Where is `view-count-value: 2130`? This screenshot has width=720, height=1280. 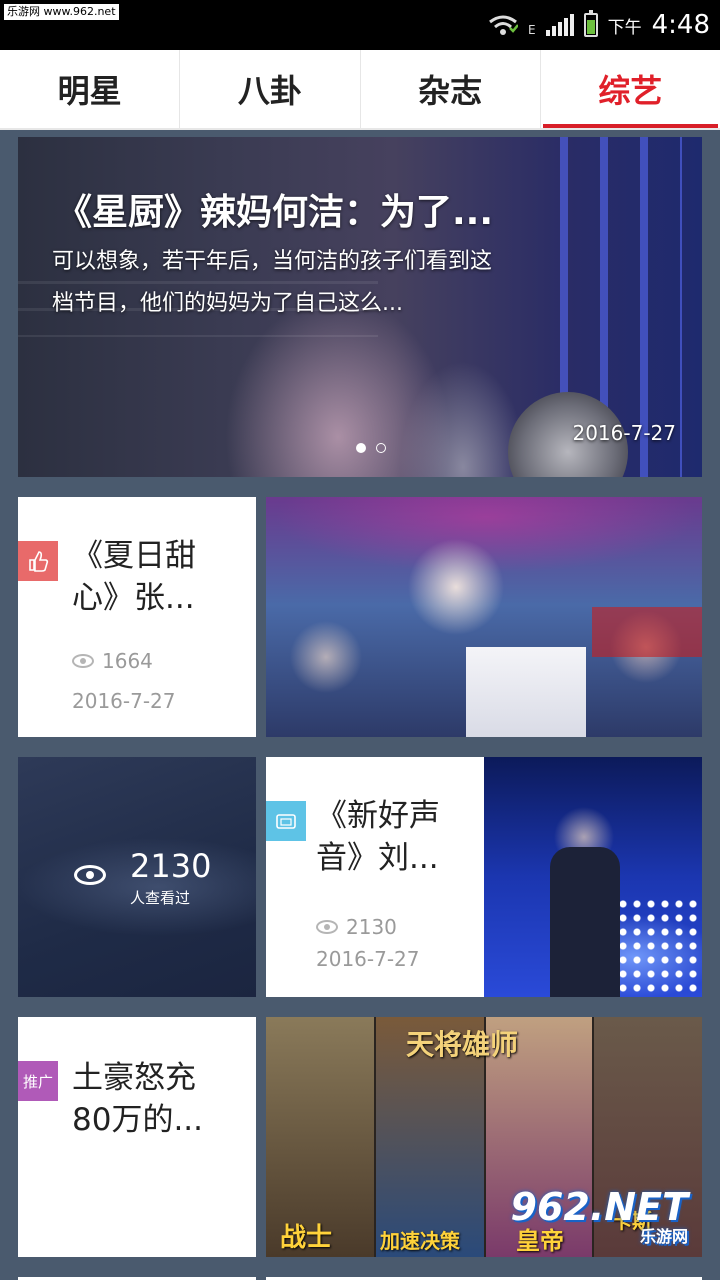 view-count-value: 2130 is located at coordinates (371, 927).